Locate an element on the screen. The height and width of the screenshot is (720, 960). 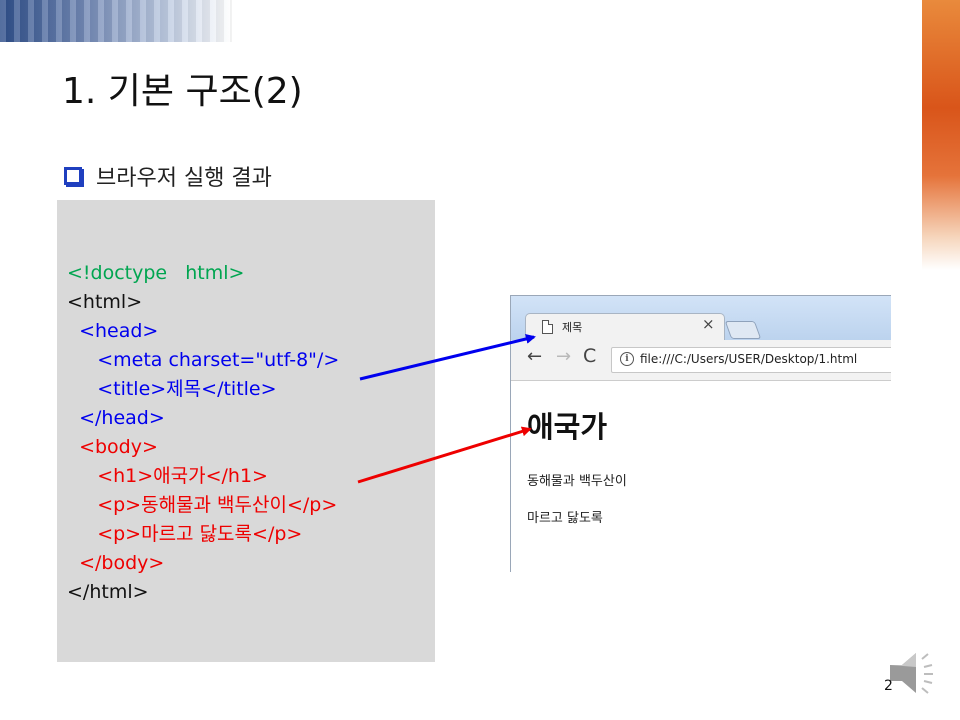
code-line-doctype: <!doctype html> is located at coordinates (156, 273).